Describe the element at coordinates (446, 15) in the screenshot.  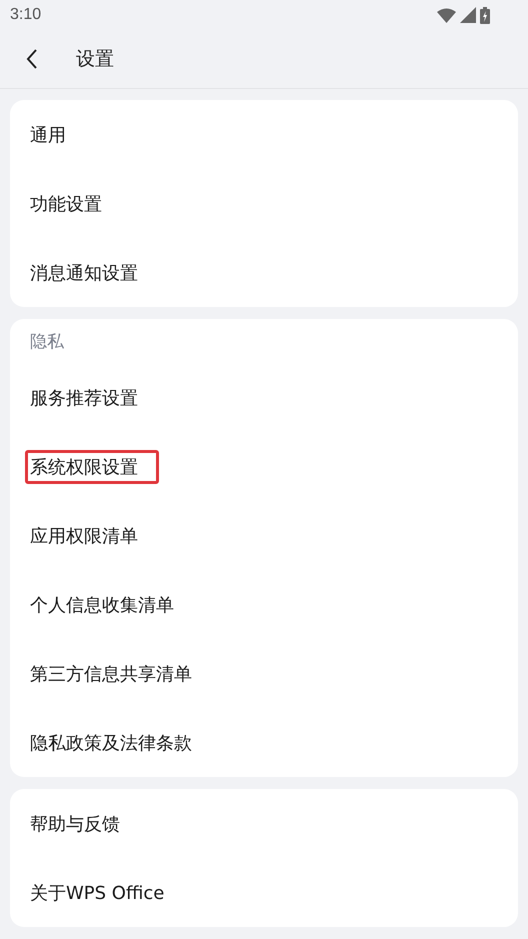
I see `wifi-icon` at that location.